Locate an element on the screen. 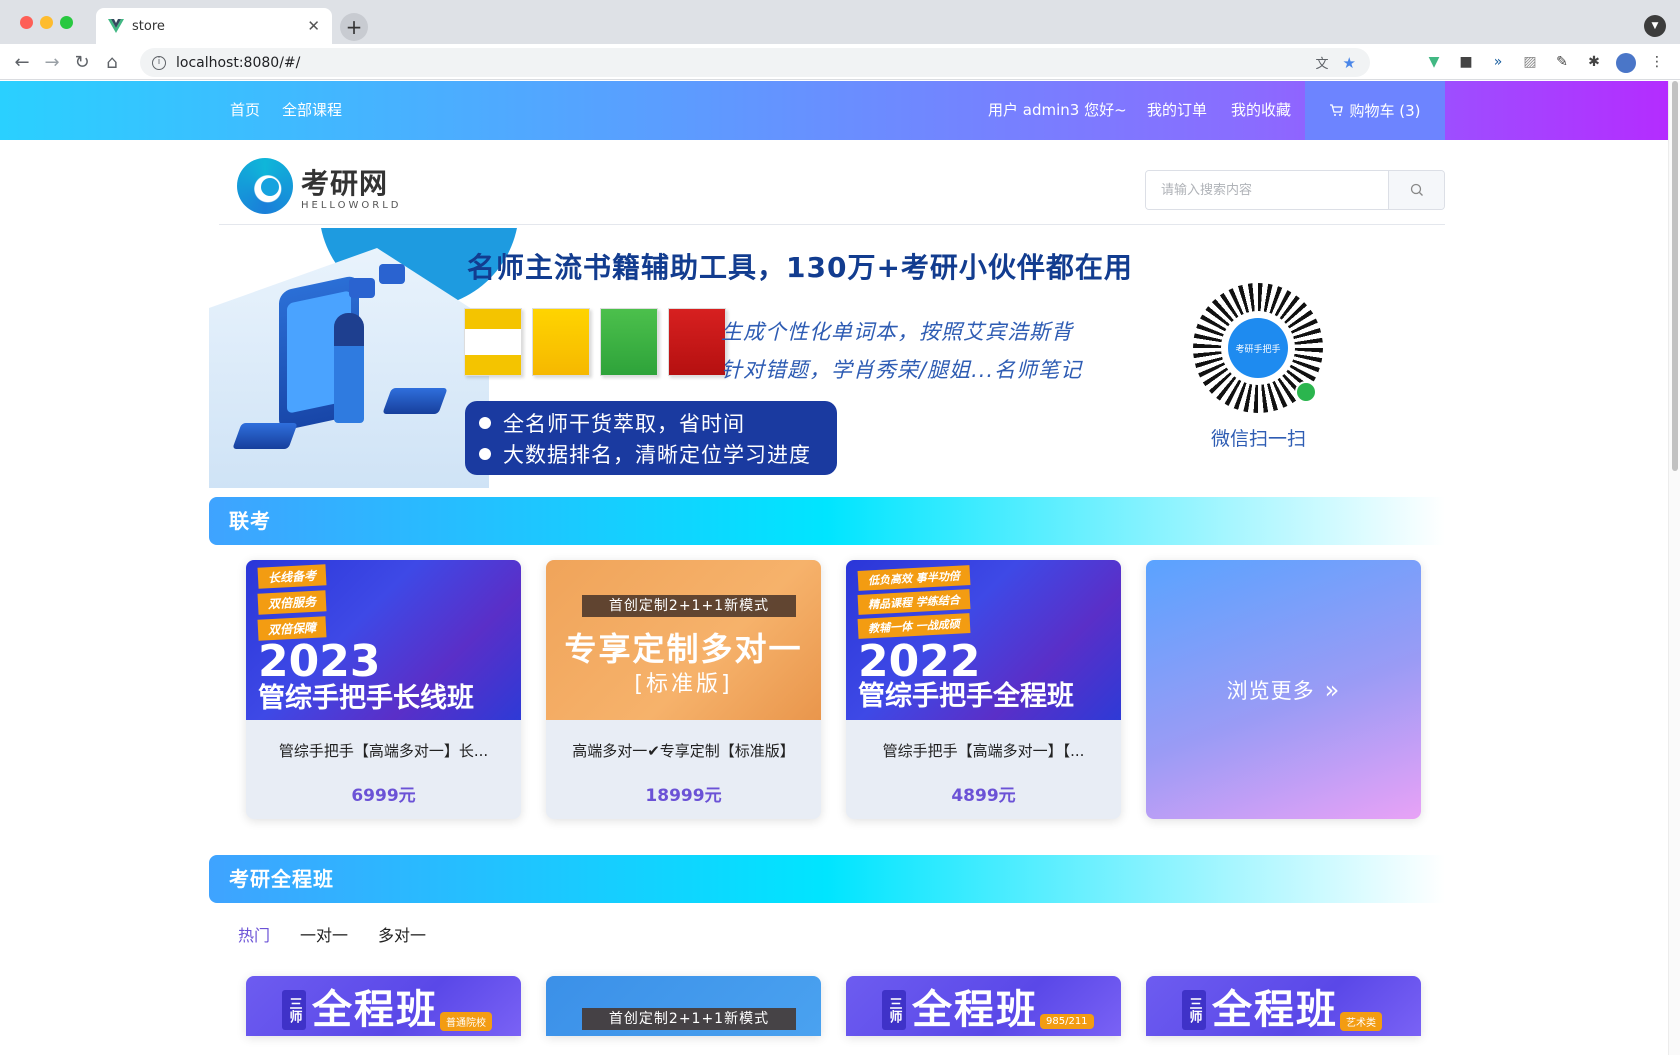 This screenshot has height=1055, width=1680. browse-more-card: 浏览更多 » is located at coordinates (1283, 689).